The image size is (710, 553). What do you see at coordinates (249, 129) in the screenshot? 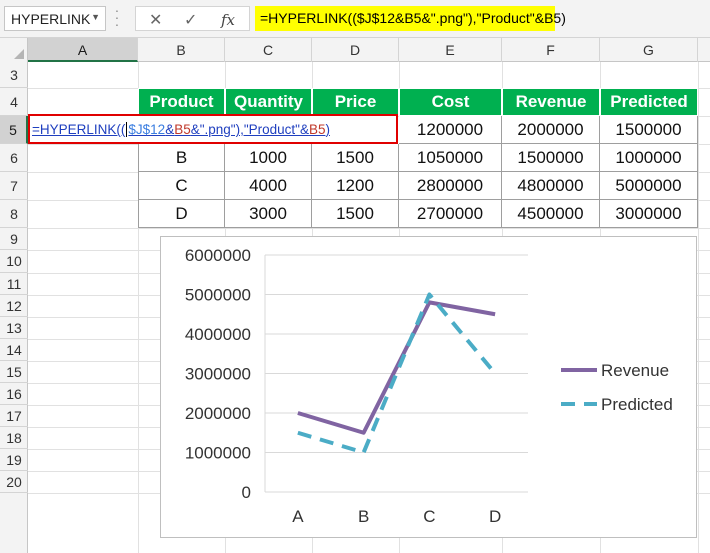
I see `formula-part: &".png"),"Product"&` at bounding box center [249, 129].